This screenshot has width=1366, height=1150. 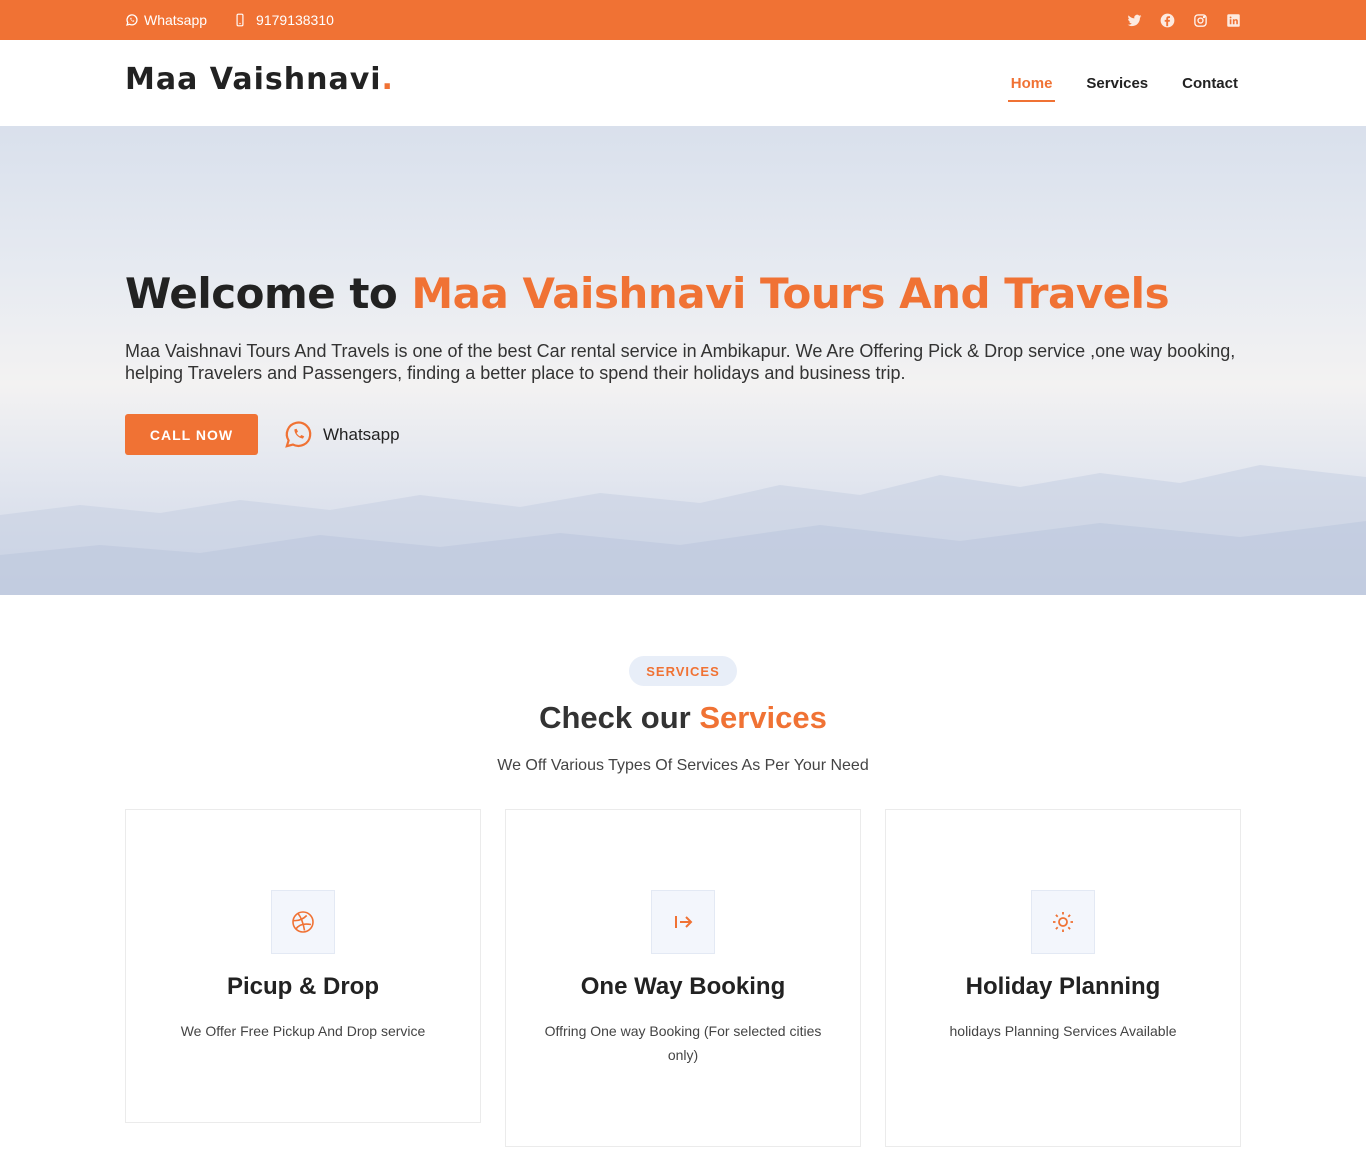 What do you see at coordinates (1200, 20) in the screenshot?
I see `instagram-icon` at bounding box center [1200, 20].